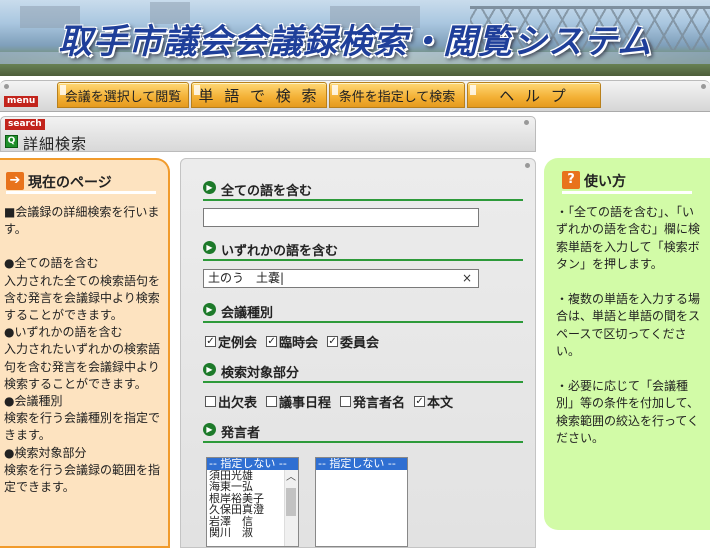  Describe the element at coordinates (268, 134) in the screenshot. I see `search-header: search Q 詳細検索` at that location.